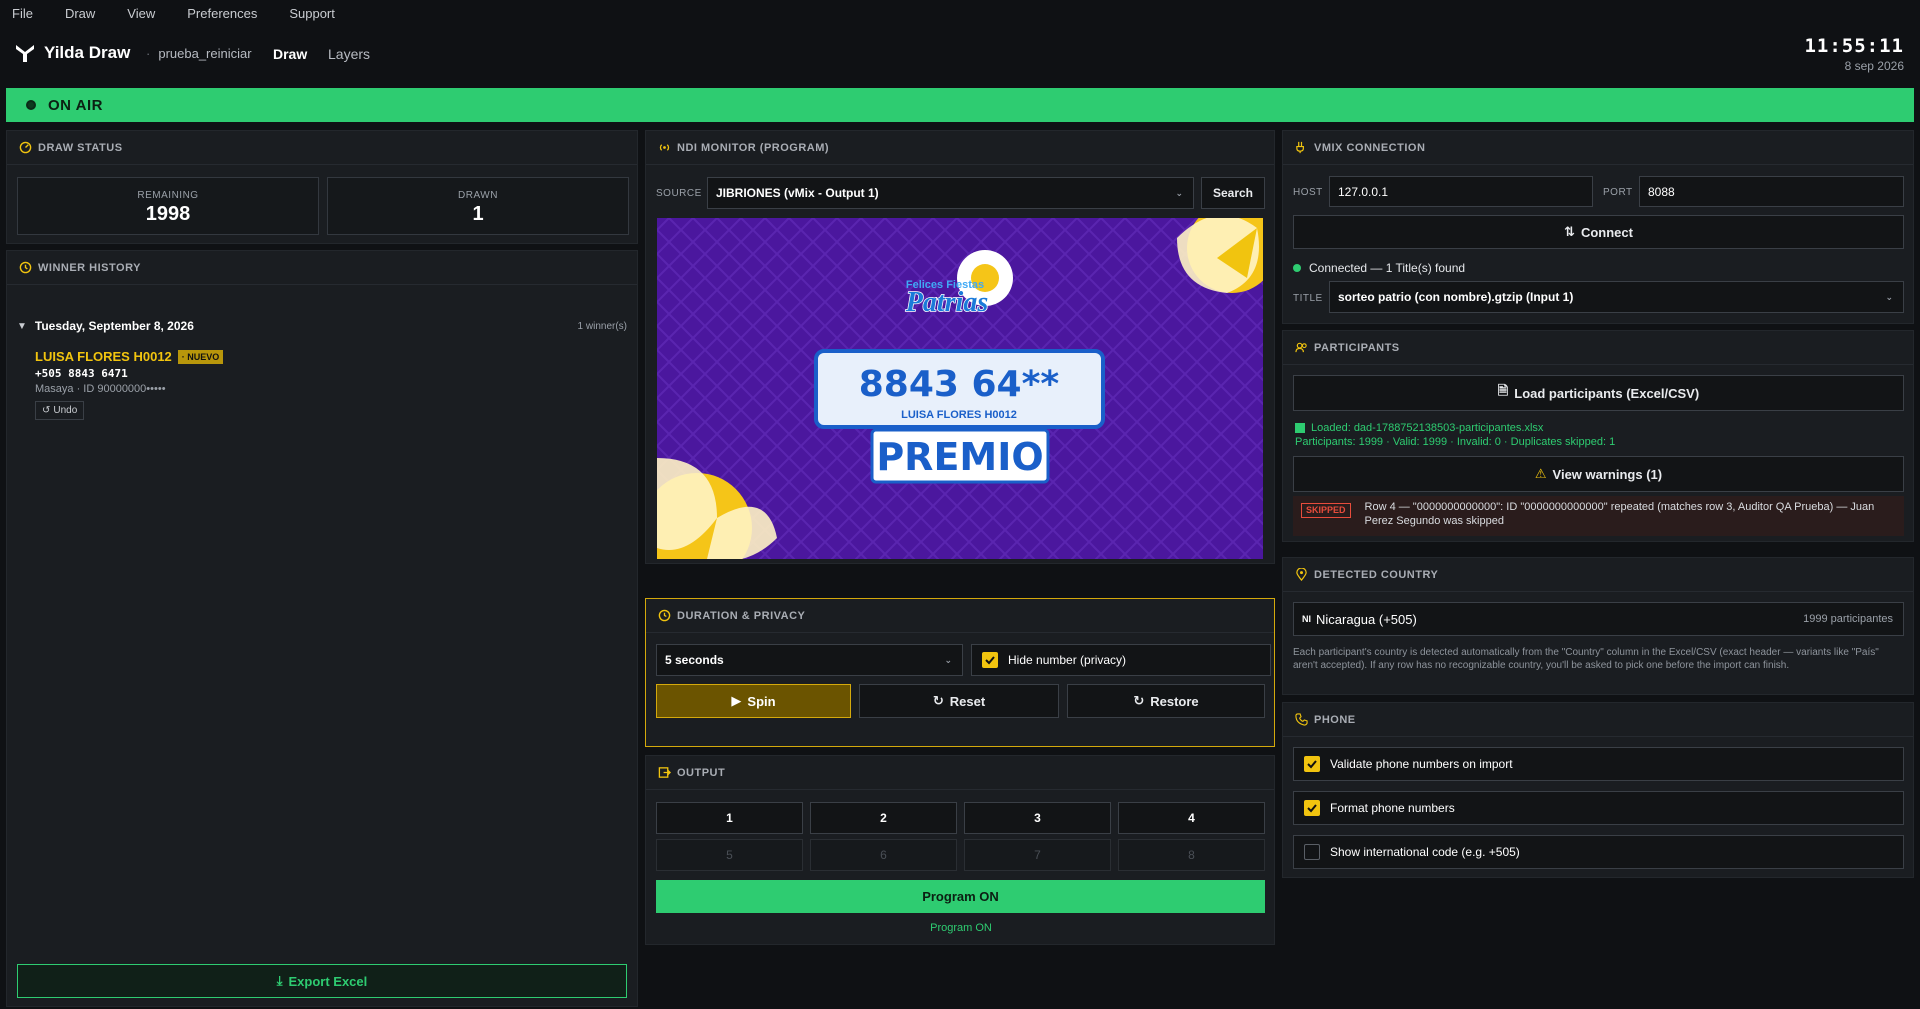 Image resolution: width=1920 pixels, height=1009 pixels. I want to click on country-box: NI Nicaragua (+505) 1999 participantes, so click(1598, 619).